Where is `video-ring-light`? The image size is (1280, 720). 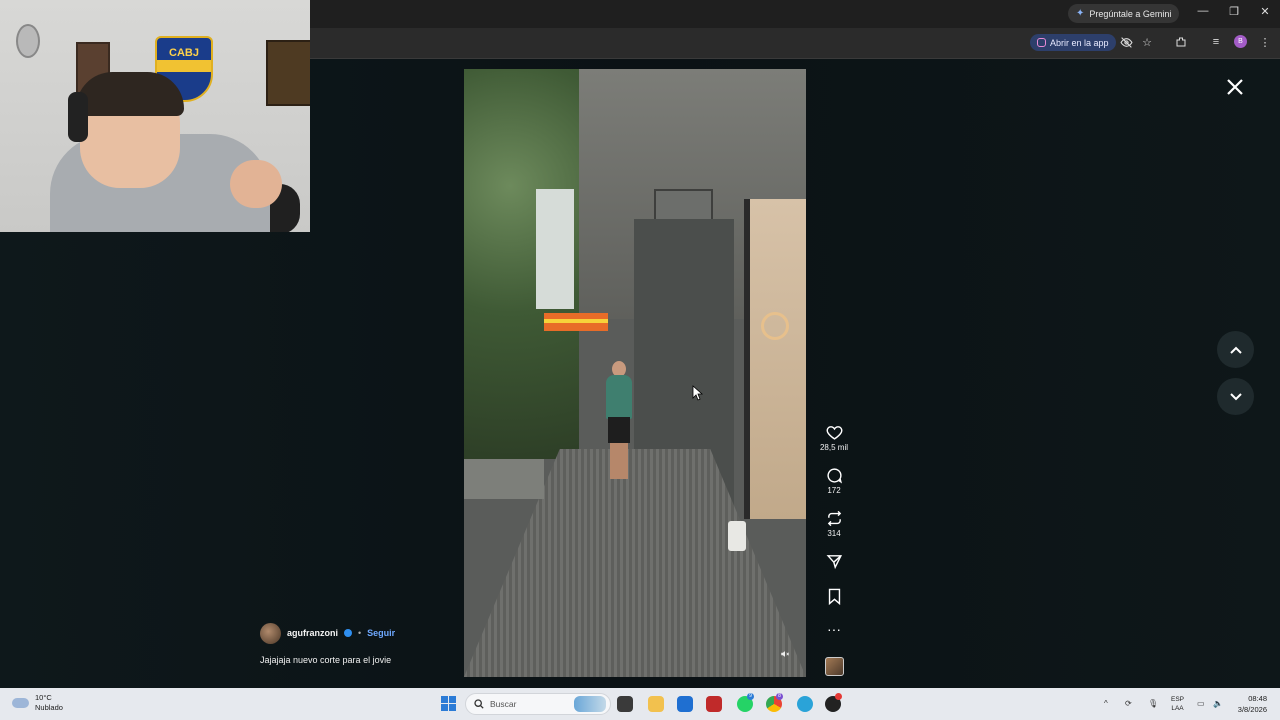
video-ring-light is located at coordinates (775, 326).